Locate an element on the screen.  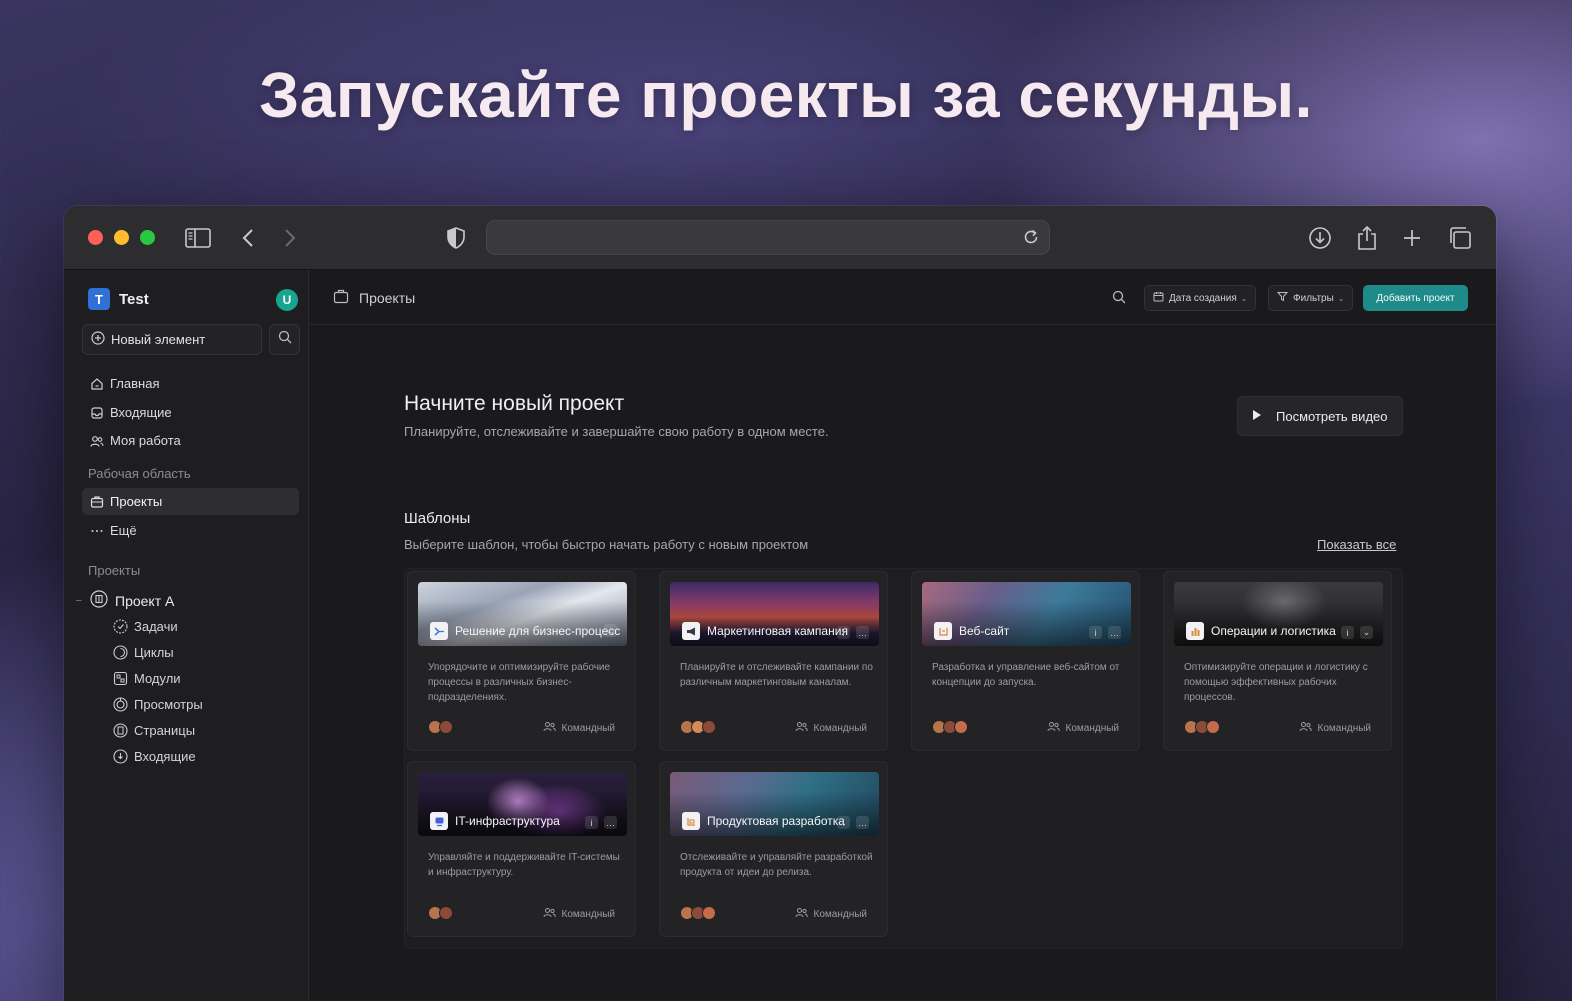
zoom-window-button is located at coordinates (147, 237).